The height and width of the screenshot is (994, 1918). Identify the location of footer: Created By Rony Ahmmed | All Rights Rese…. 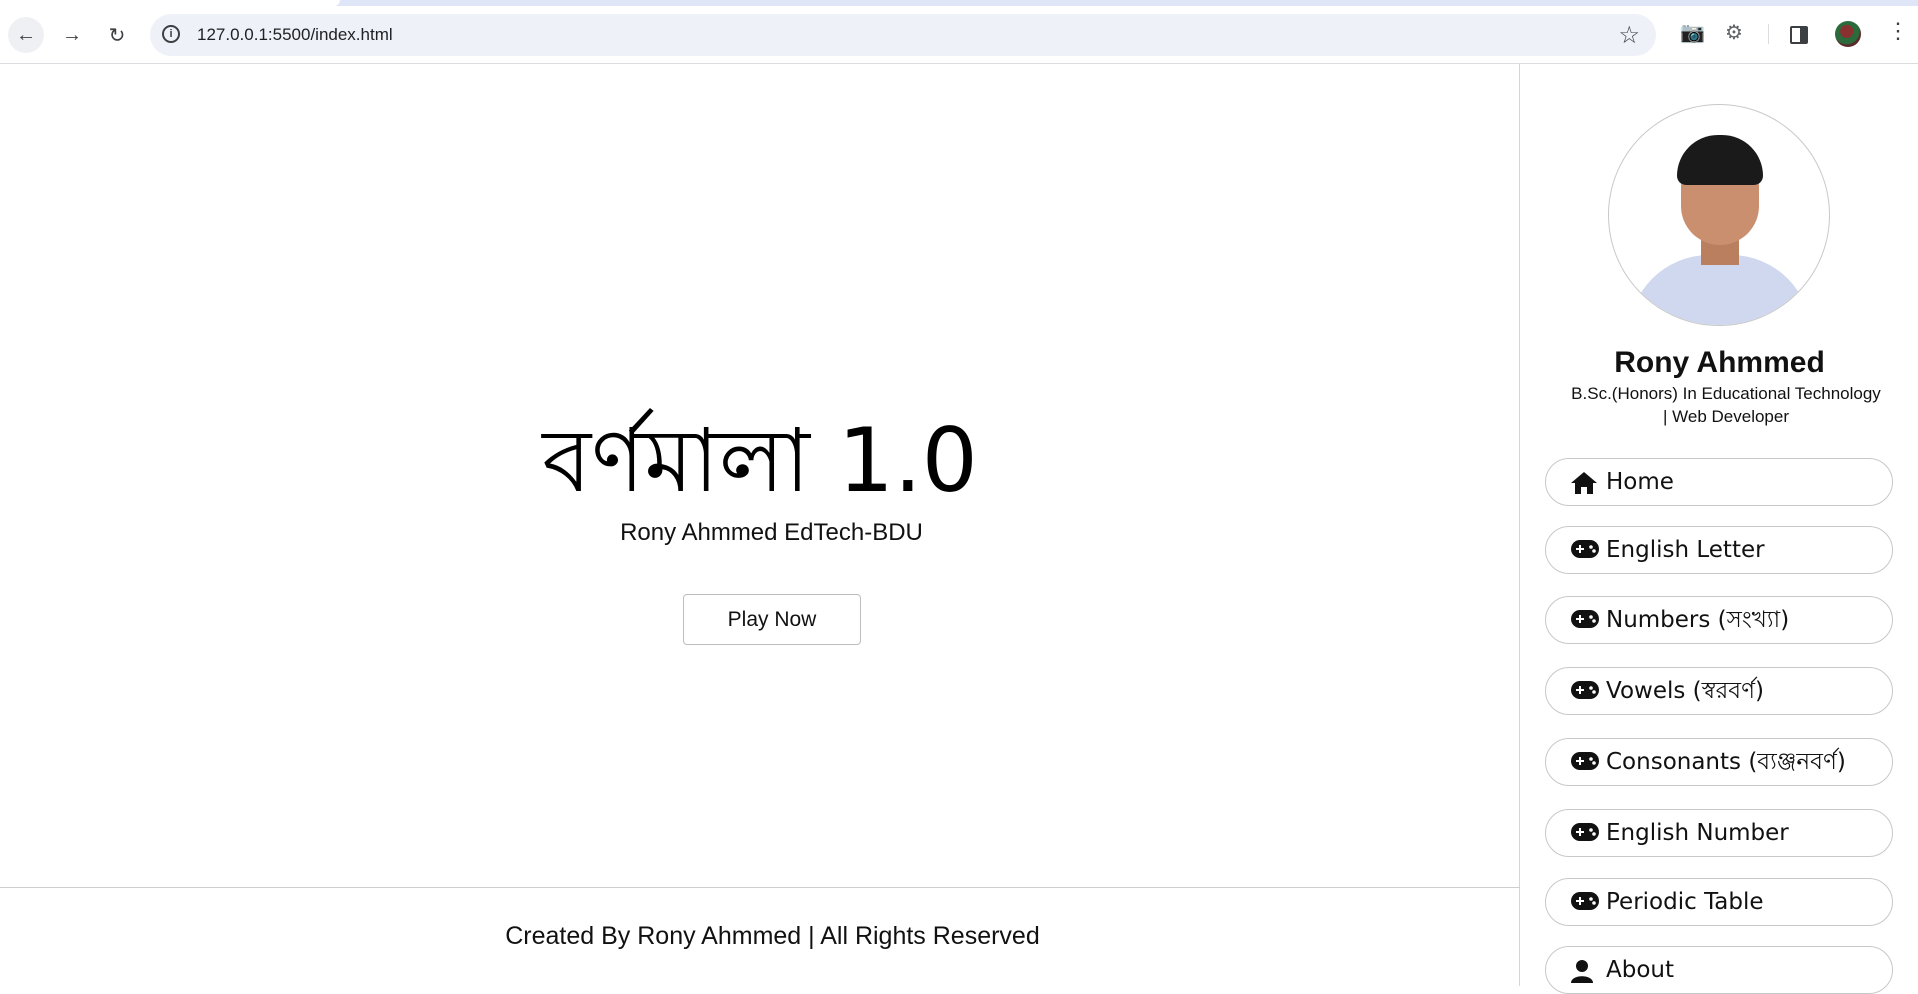
(760, 936).